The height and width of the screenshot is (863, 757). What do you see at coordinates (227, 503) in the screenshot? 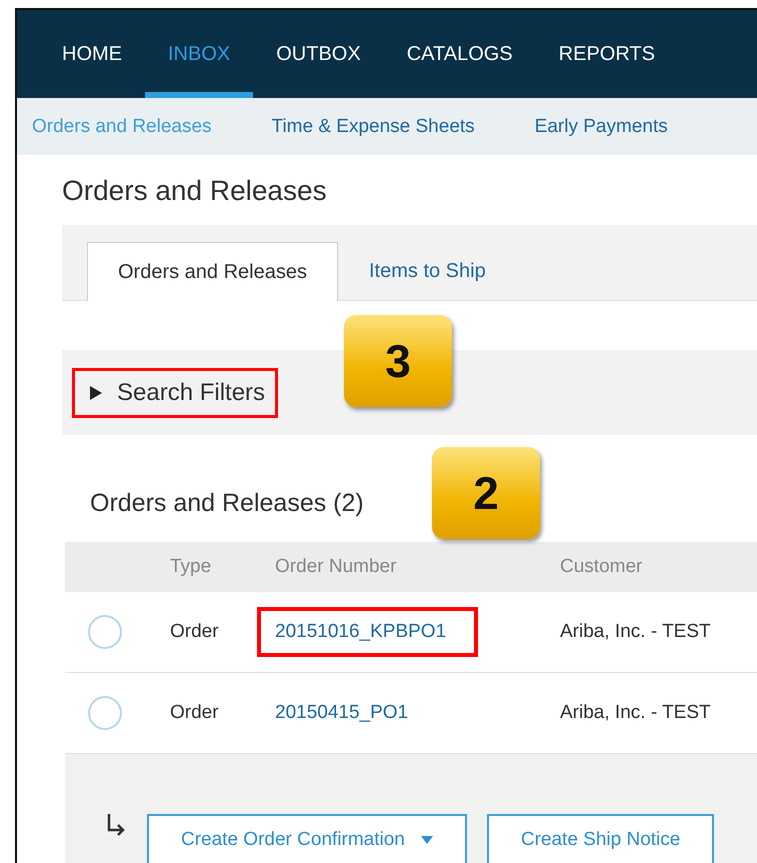
I see `table-title: Orders and Releases (2)` at bounding box center [227, 503].